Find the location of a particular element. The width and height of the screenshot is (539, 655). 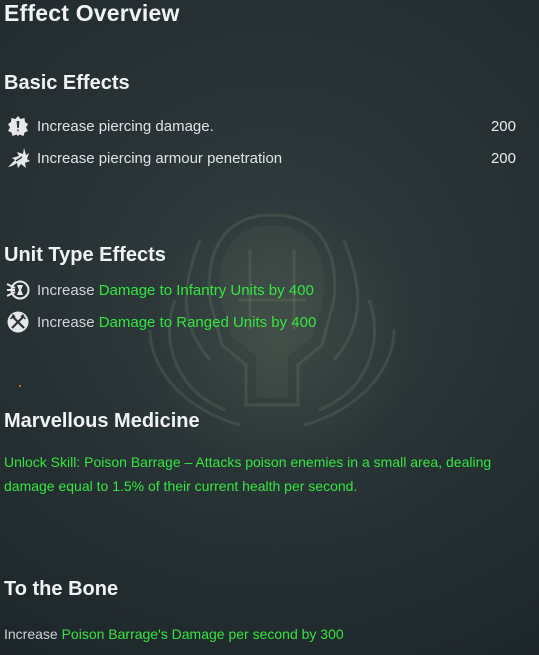

armour-penetration-icon is located at coordinates (18, 158).